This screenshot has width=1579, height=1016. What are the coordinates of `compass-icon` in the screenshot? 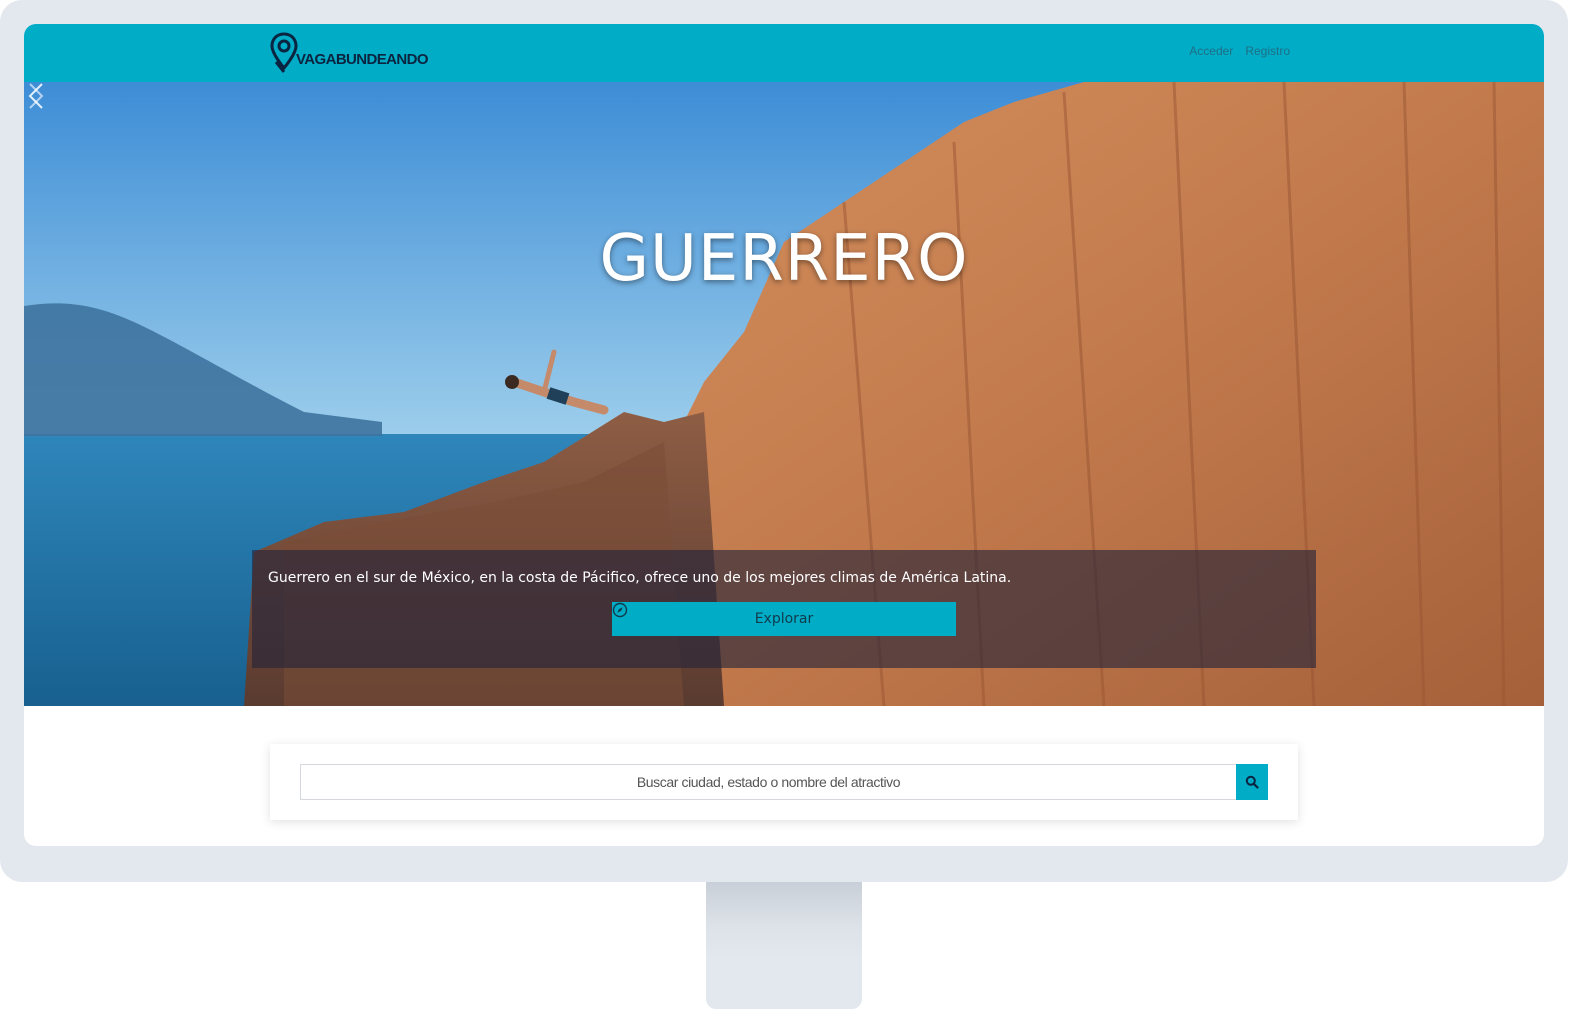 It's located at (620, 610).